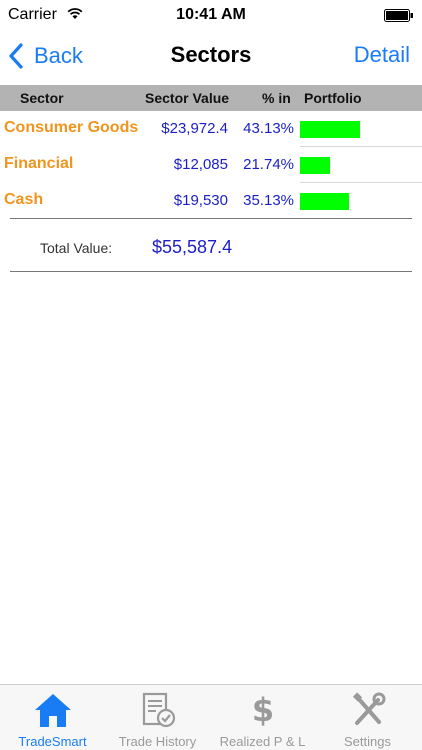 Image resolution: width=422 pixels, height=750 pixels. Describe the element at coordinates (52, 710) in the screenshot. I see `home-icon` at that location.